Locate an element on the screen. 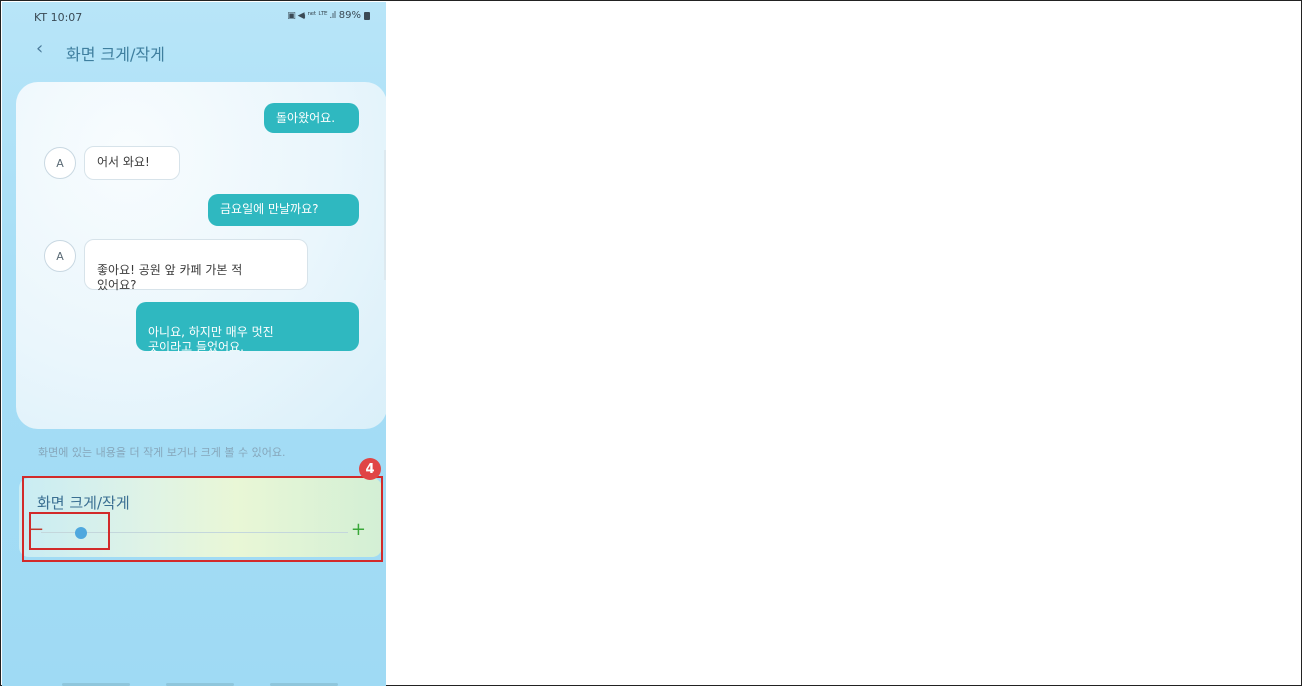 This screenshot has height=686, width=1302. signal-icons: ▣ ◀ᵢ ⁿᵉᵗ ᴸᵀᴱ .ıl is located at coordinates (311, 15).